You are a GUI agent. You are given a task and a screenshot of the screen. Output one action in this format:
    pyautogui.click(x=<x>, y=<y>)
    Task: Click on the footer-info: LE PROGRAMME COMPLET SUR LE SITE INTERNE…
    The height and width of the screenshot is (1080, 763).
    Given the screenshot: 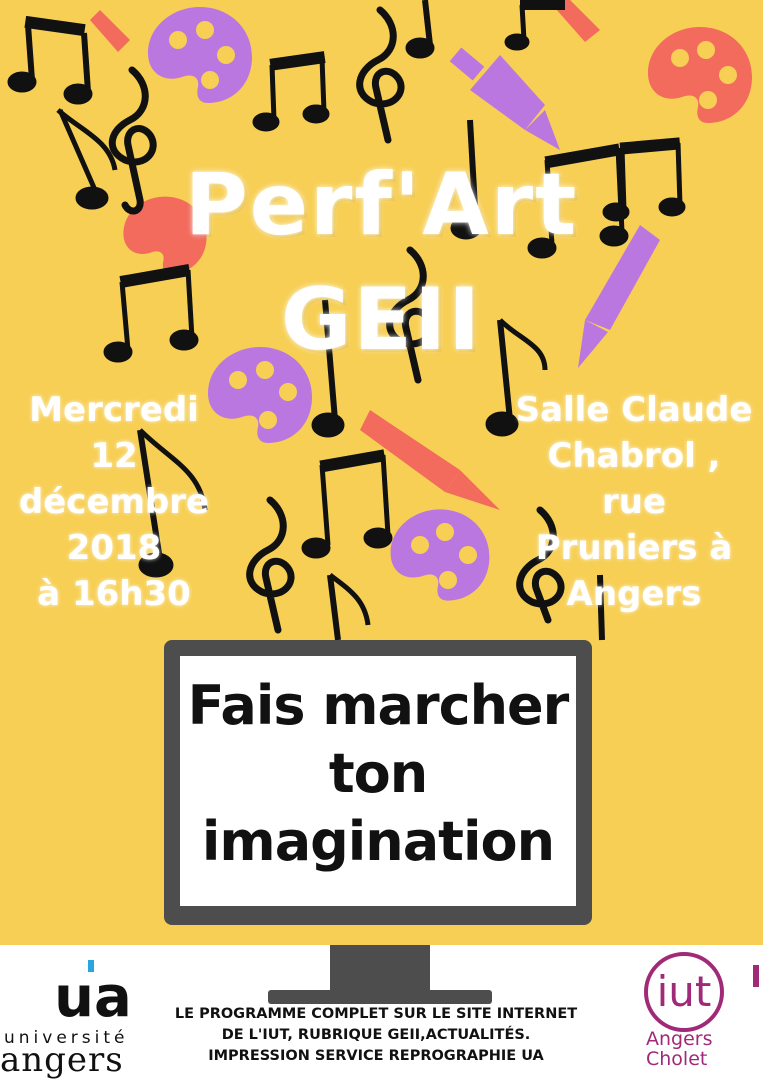 What is the action you would take?
    pyautogui.click(x=376, y=1035)
    